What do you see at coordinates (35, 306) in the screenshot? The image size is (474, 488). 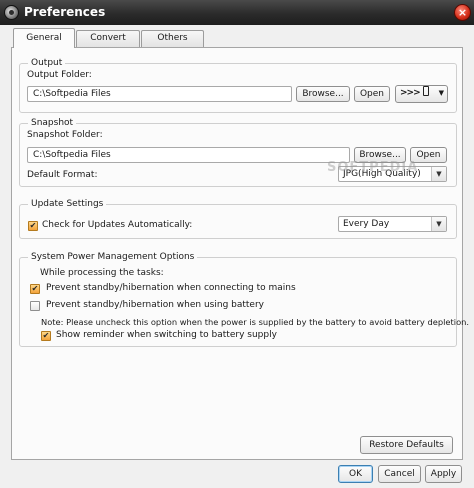 I see `prevent-battery-checkbox` at bounding box center [35, 306].